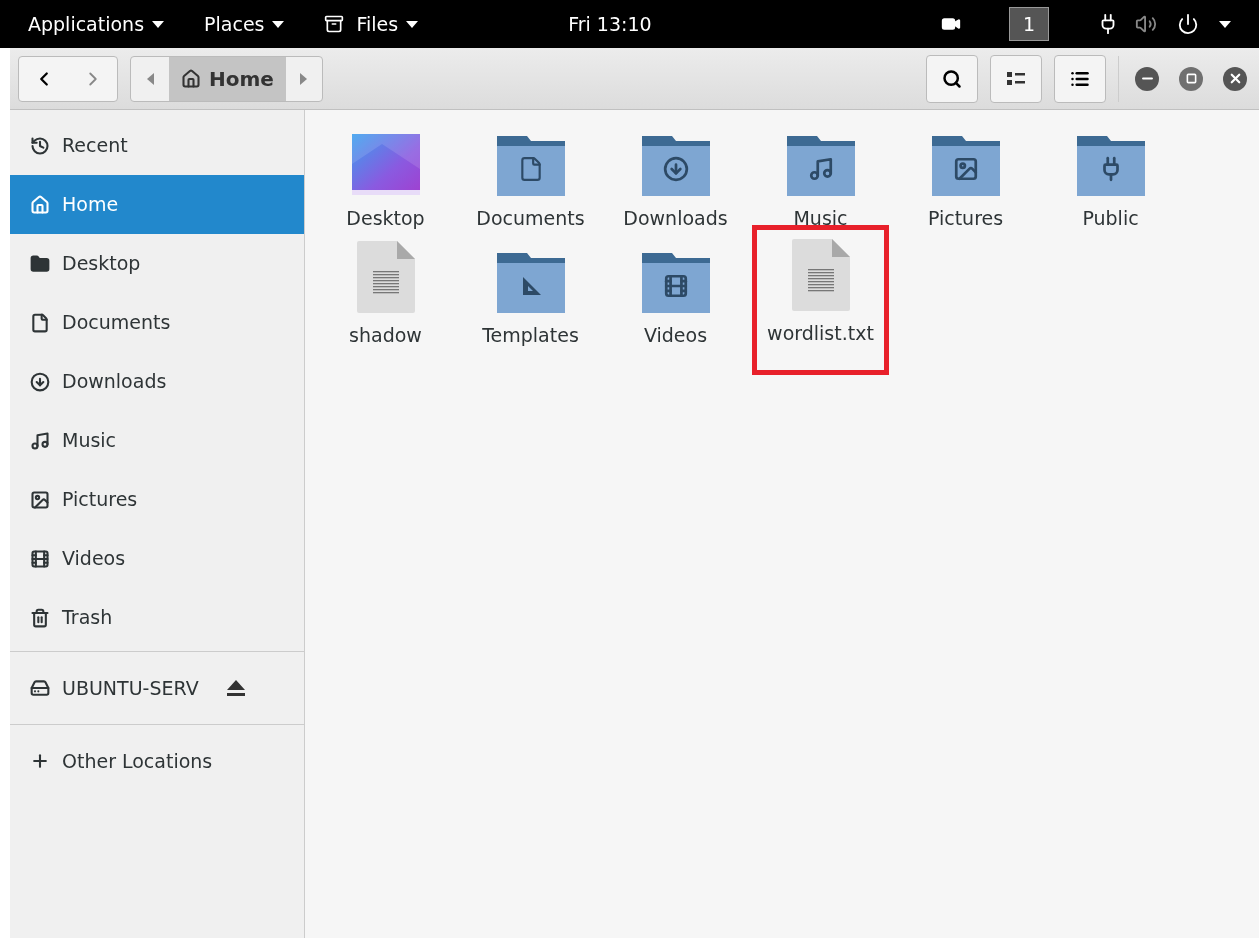 The height and width of the screenshot is (938, 1259). Describe the element at coordinates (157, 440) in the screenshot. I see `sidebar-item: Music` at that location.